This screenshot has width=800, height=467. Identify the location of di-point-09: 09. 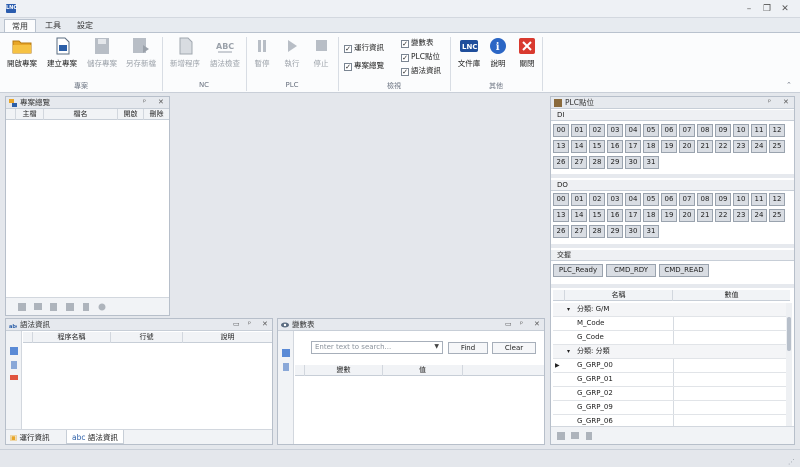
(723, 130).